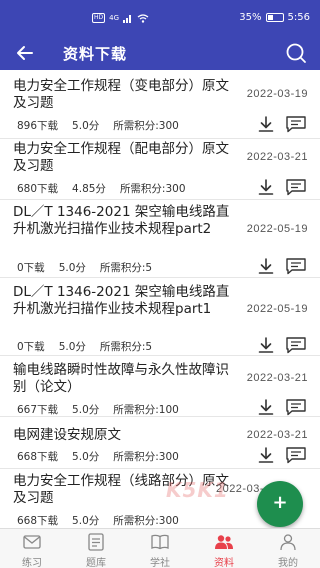 The width and height of the screenshot is (320, 568). What do you see at coordinates (288, 563) in the screenshot?
I see `tab-label: 我的` at bounding box center [288, 563].